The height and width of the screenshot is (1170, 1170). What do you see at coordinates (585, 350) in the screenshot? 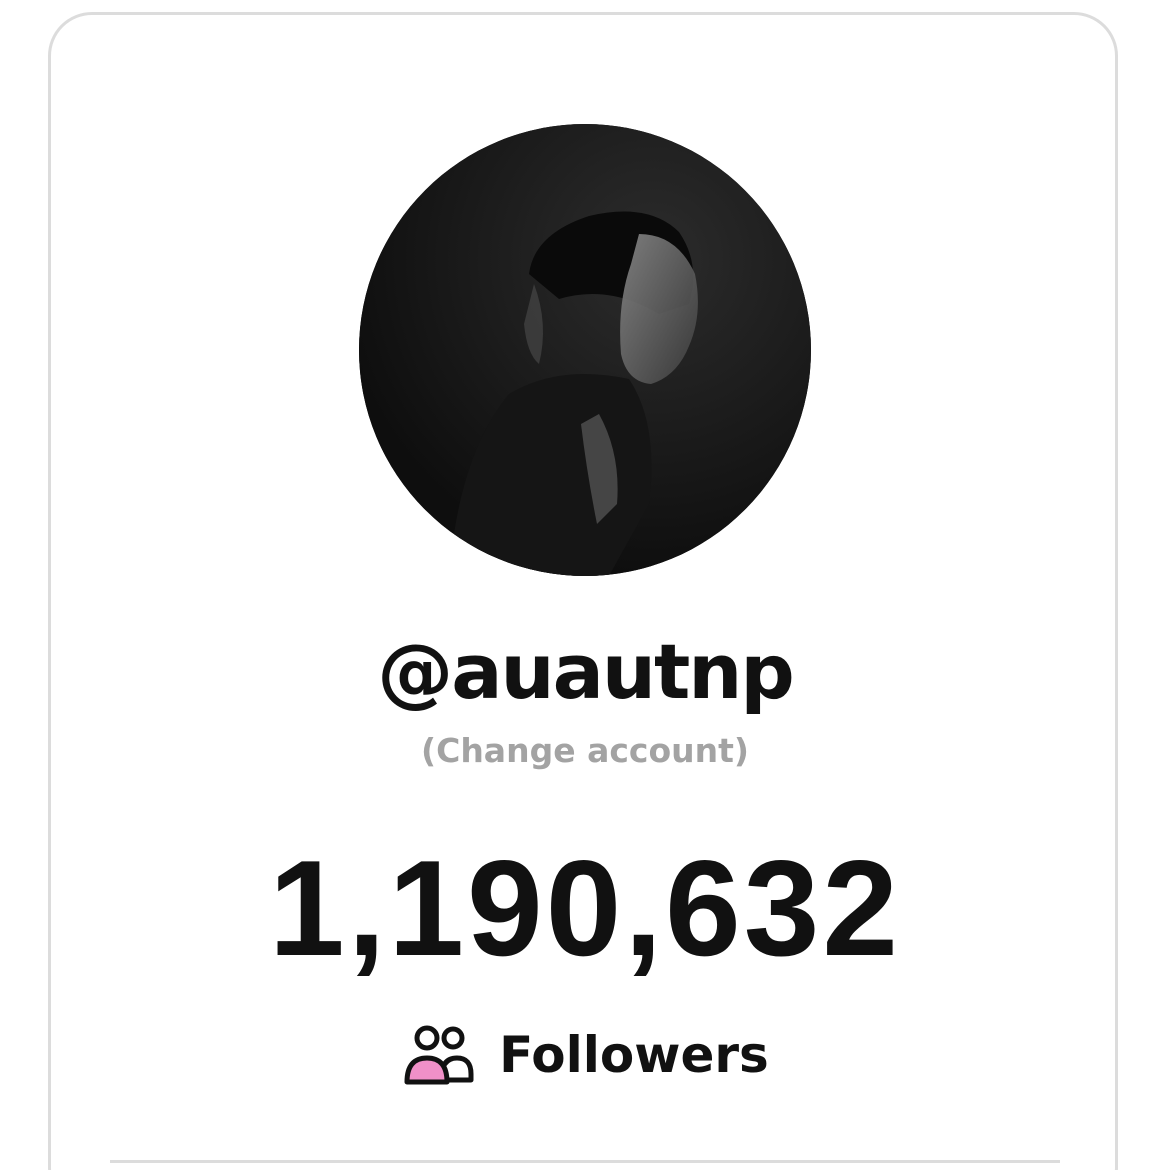
I see `avatar` at bounding box center [585, 350].